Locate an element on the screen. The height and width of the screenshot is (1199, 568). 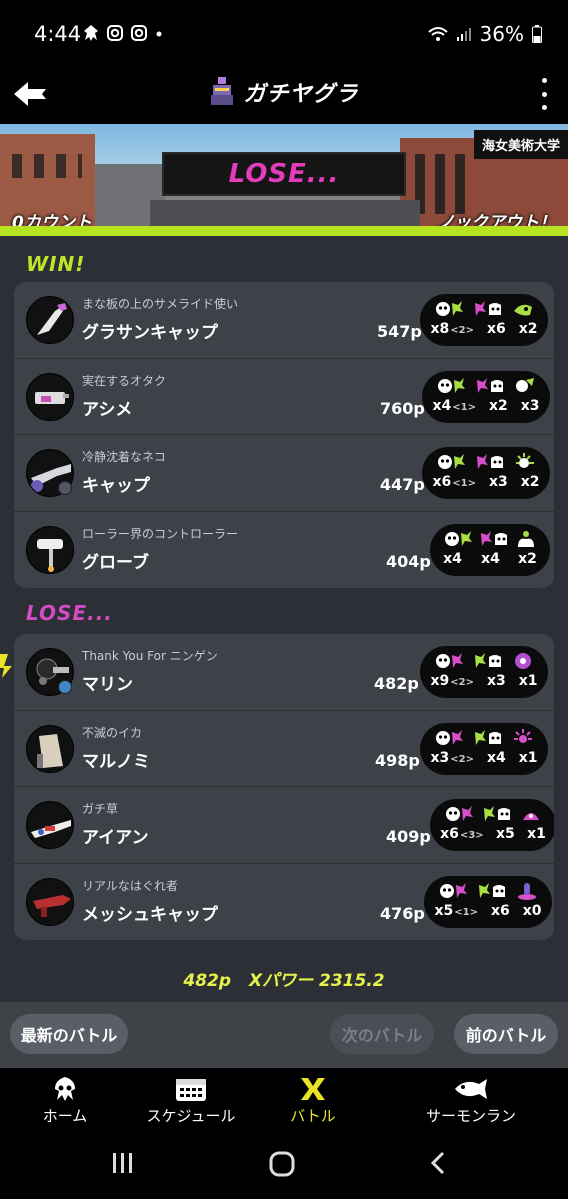
nav-schedule: スケジュール is located at coordinates (191, 1099).